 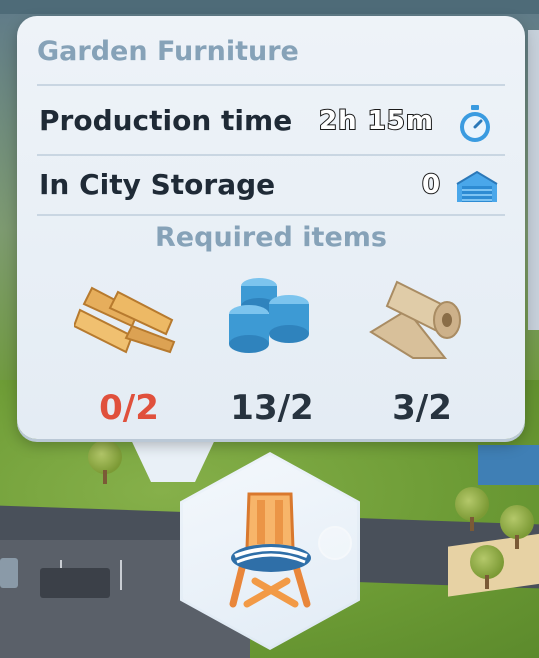 I want to click on production-time-label: Production time, so click(x=166, y=120).